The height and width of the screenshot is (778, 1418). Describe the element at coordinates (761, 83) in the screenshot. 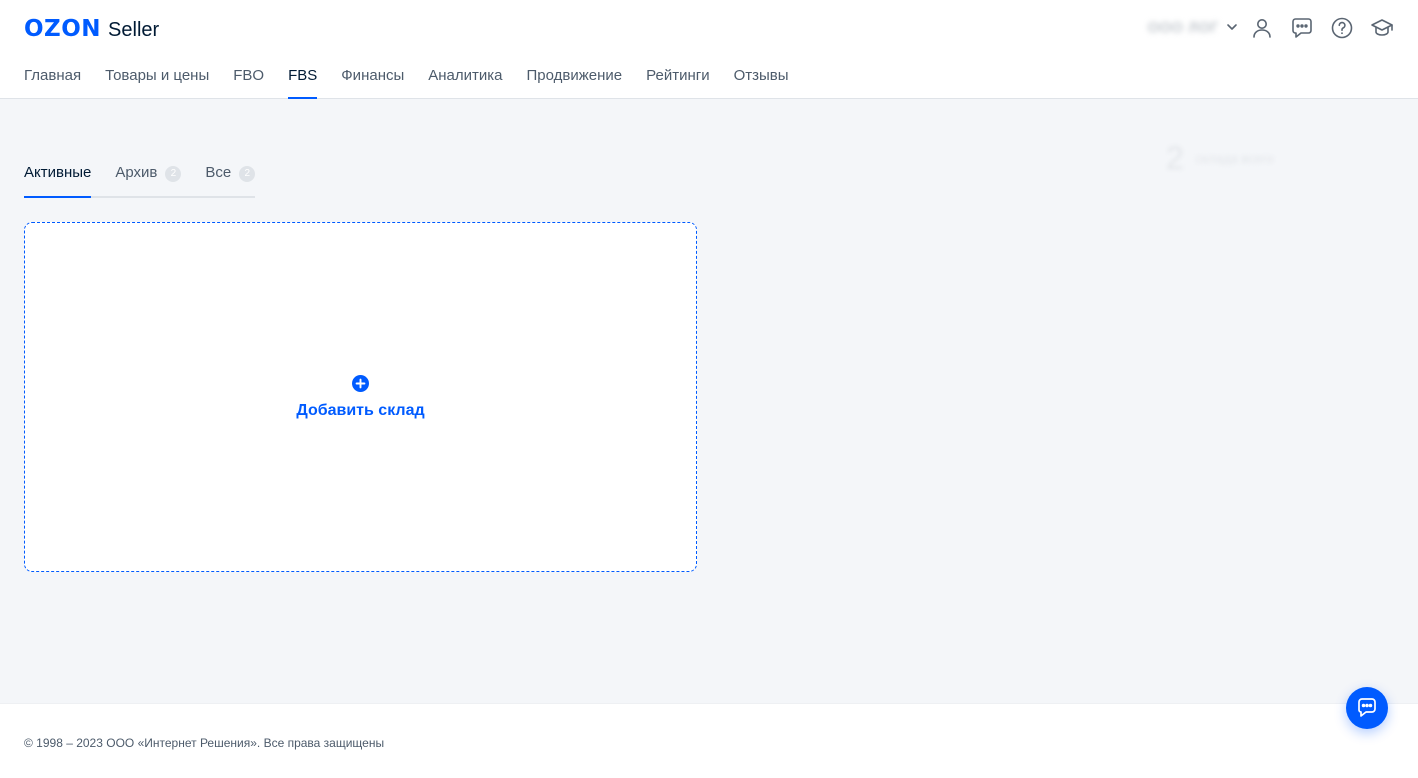

I see `nav-item-reviews: Отзывы` at that location.